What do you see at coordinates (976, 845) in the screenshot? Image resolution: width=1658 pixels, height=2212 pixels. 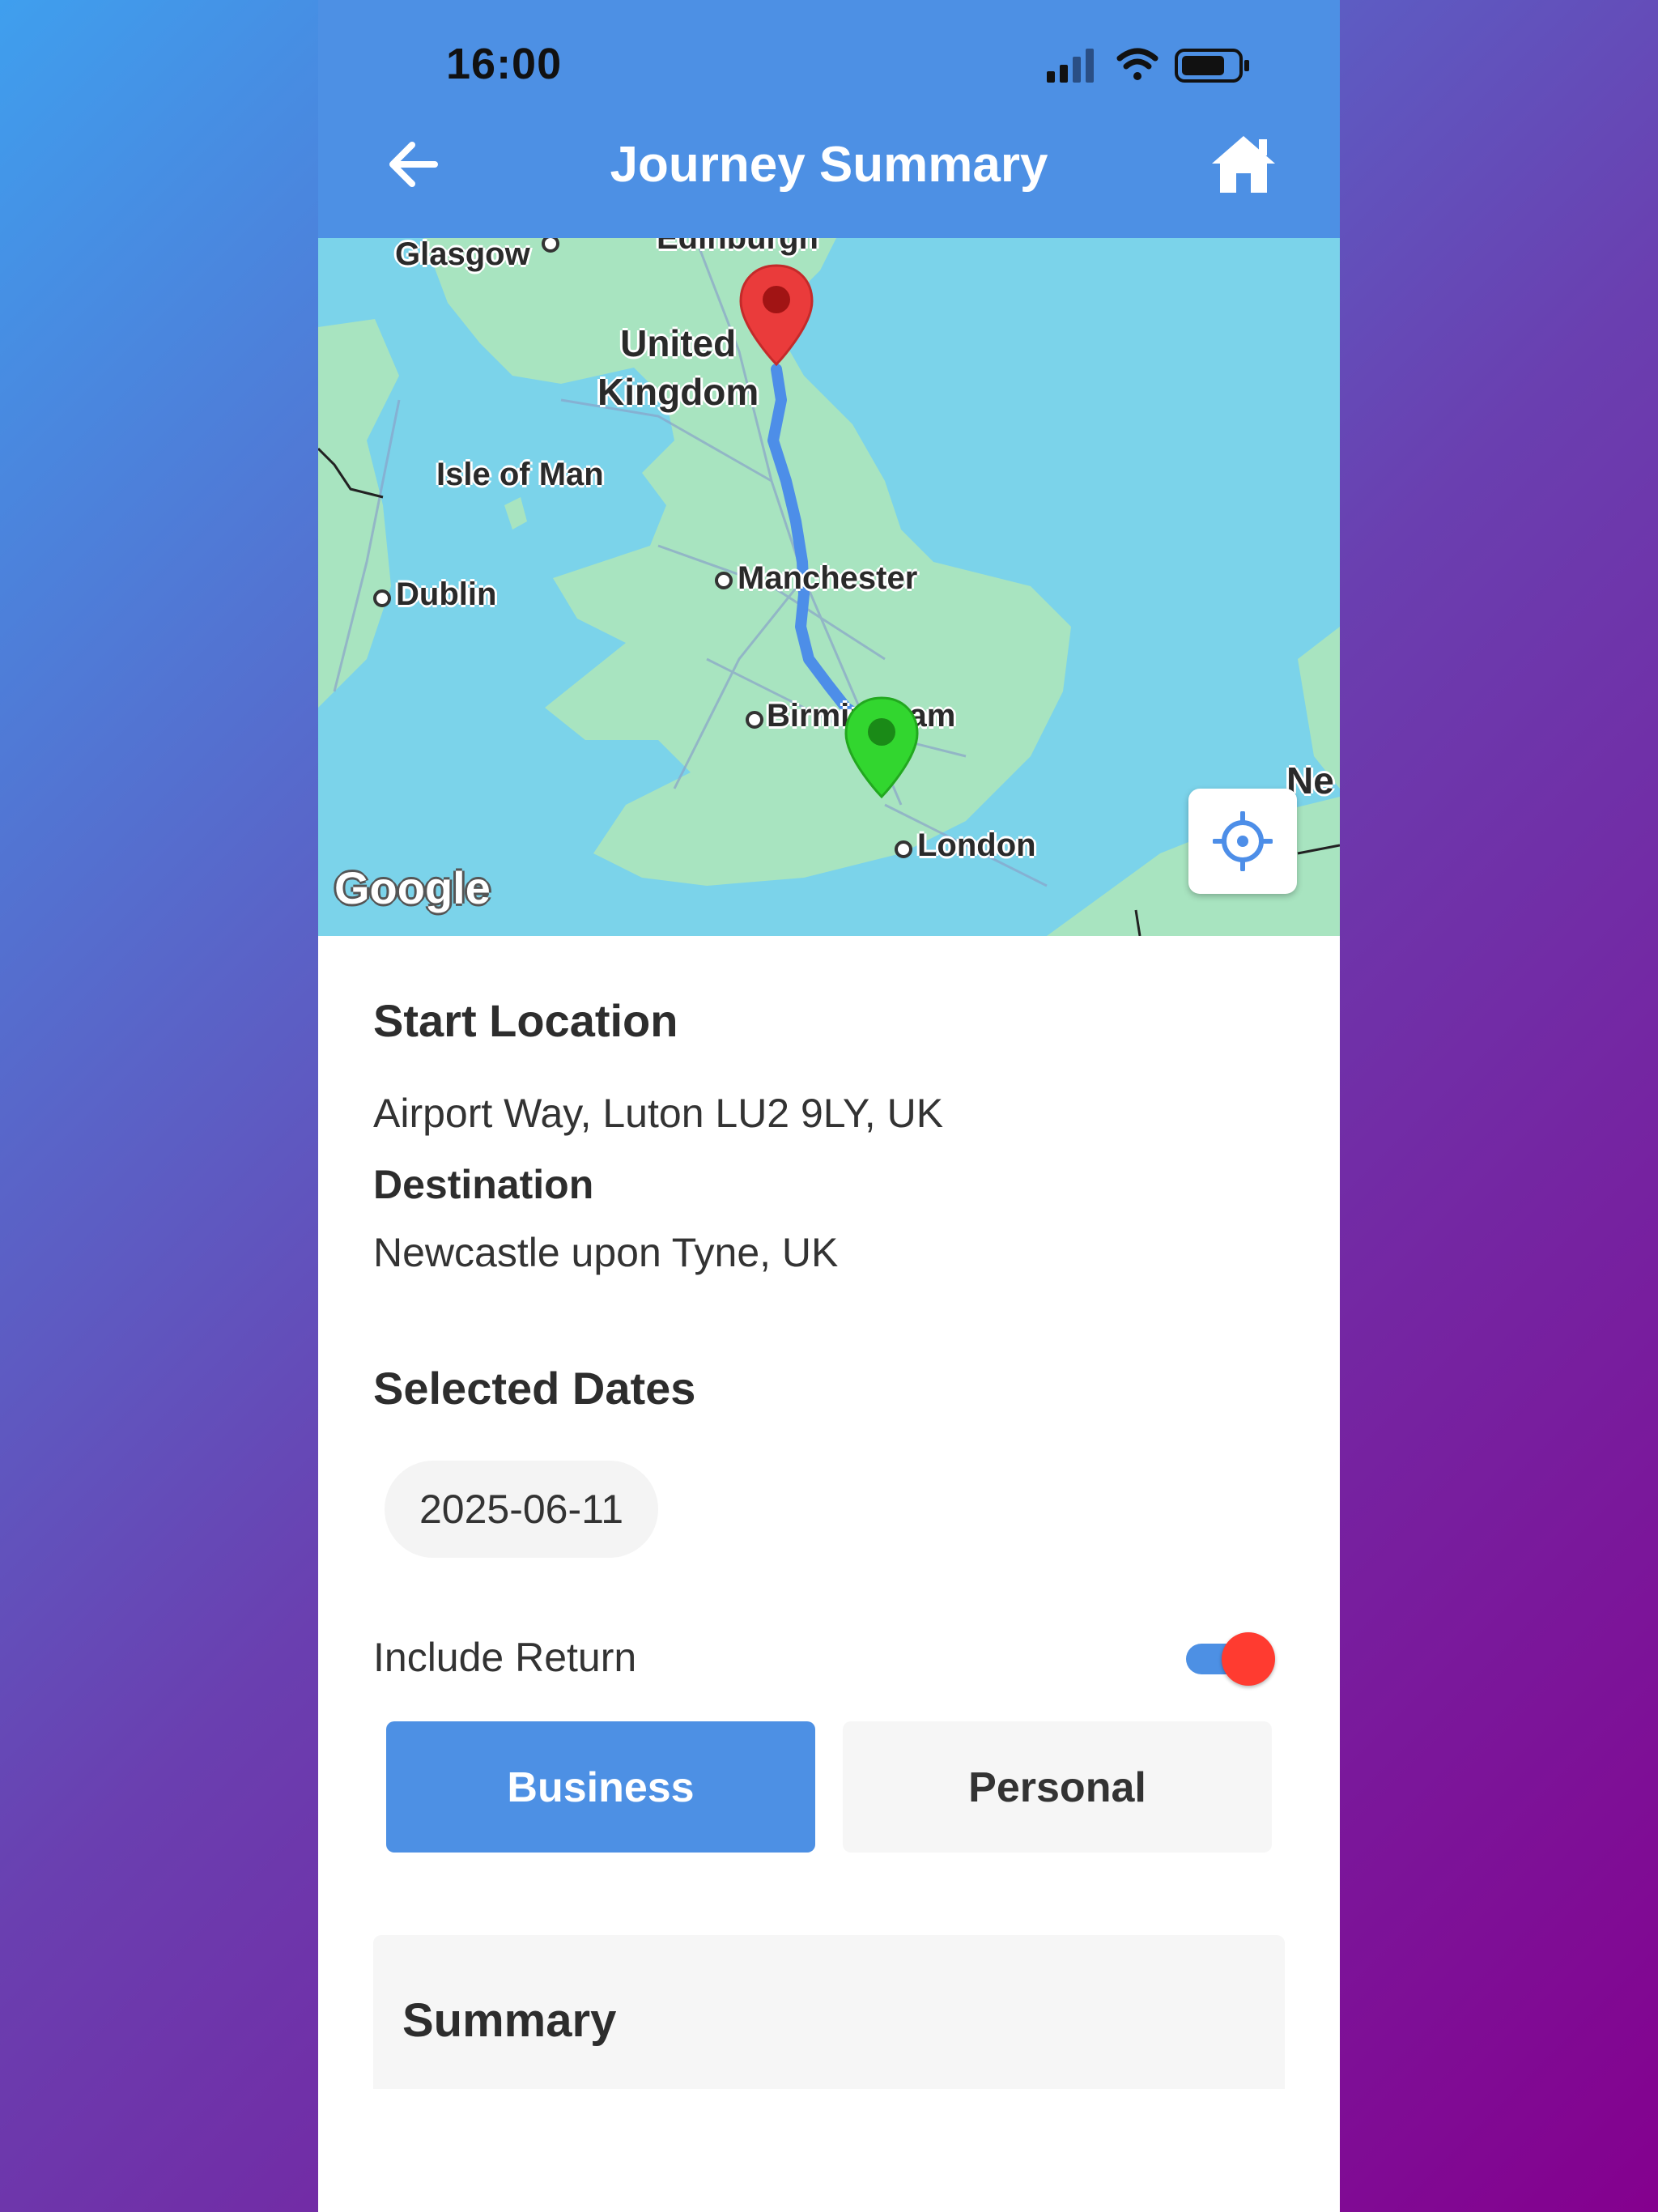 I see `map-label-london: London` at bounding box center [976, 845].